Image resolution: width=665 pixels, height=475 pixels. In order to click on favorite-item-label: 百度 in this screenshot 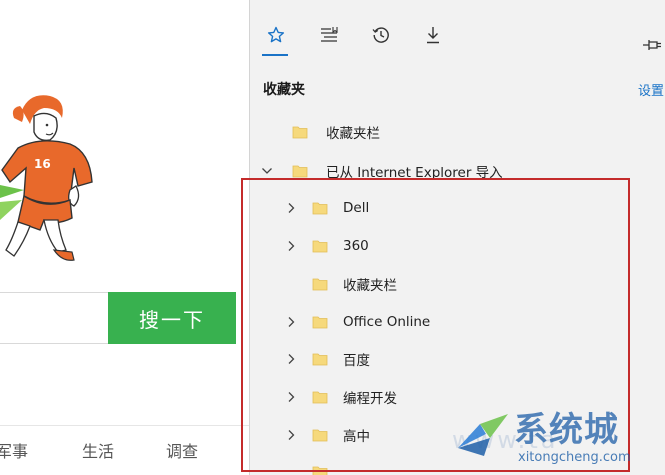, I will do `click(356, 361)`.